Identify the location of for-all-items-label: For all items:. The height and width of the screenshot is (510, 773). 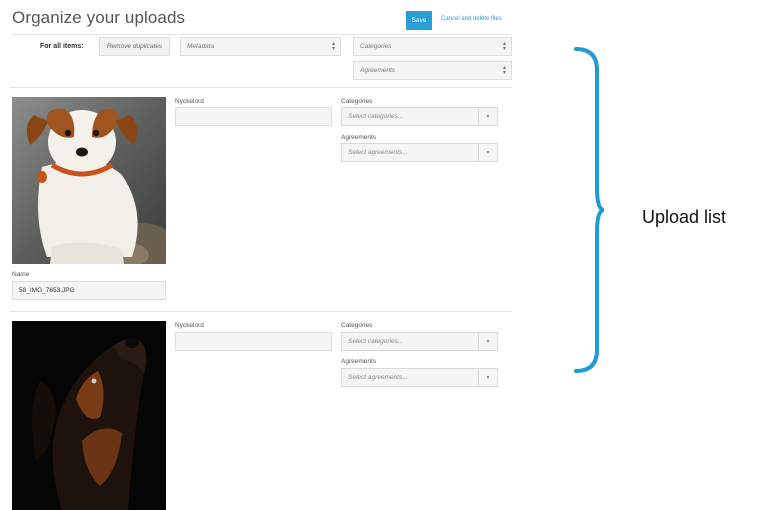
(62, 46).